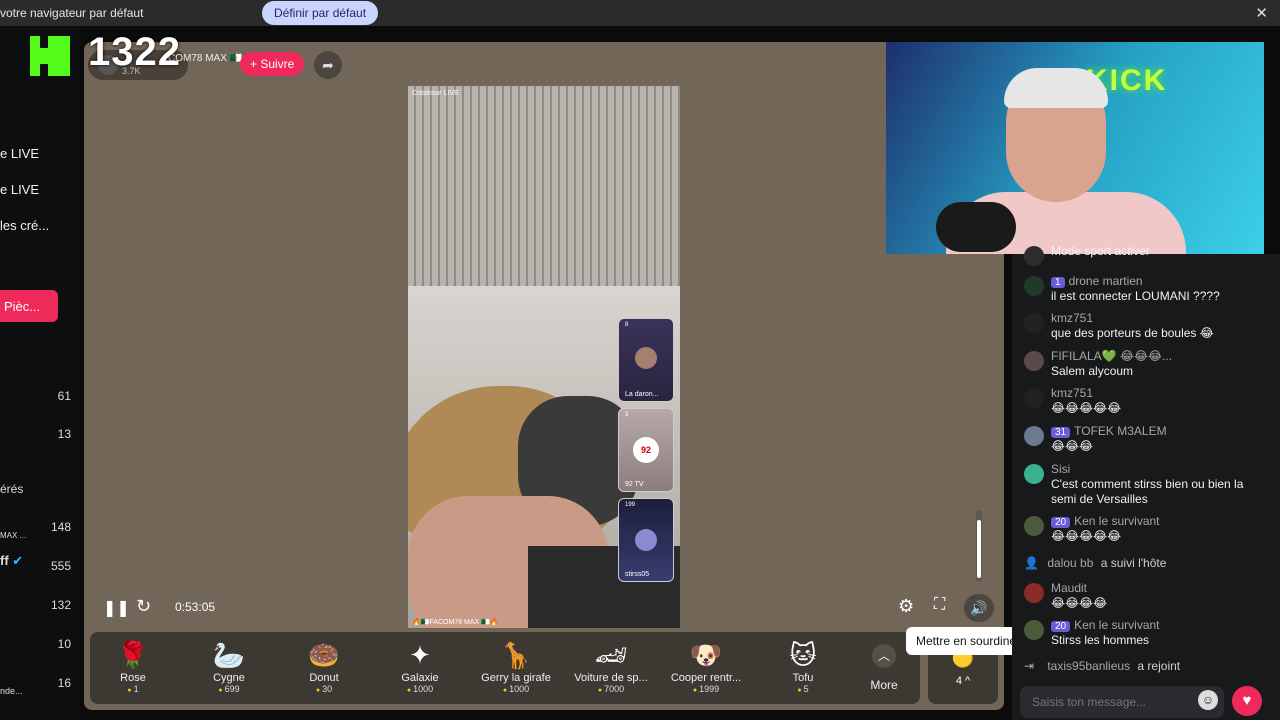 This screenshot has width=1280, height=720. I want to click on sidebar-count: 13, so click(64, 434).